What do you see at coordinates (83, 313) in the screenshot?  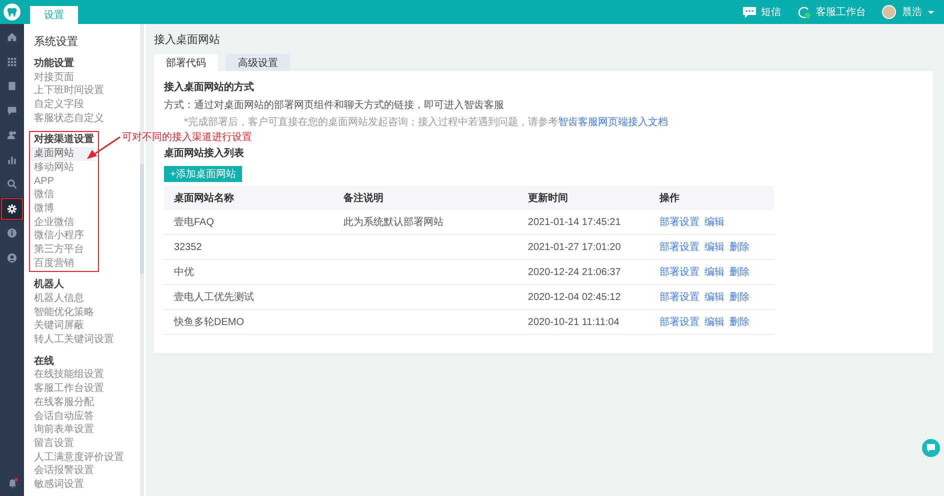 I see `menu-item: 智能优化策略` at bounding box center [83, 313].